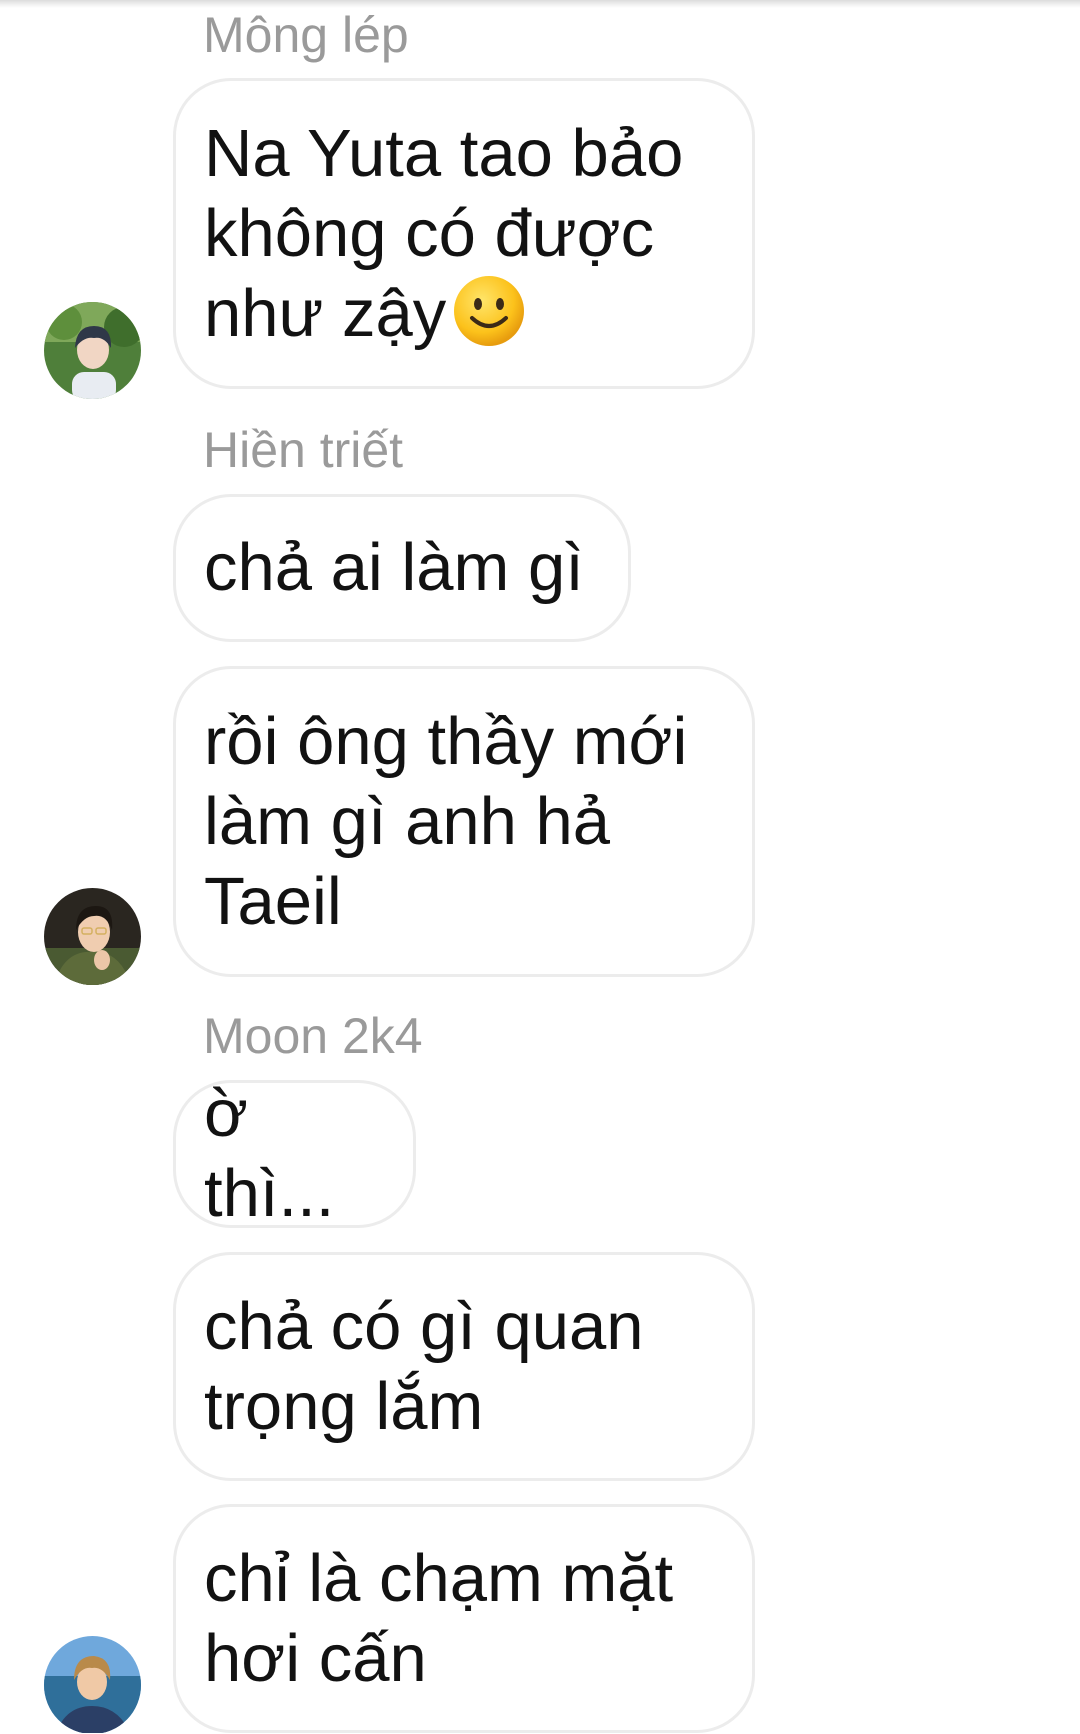  What do you see at coordinates (424, 1366) in the screenshot?
I see `message-text: chả có gì quan trọng lắm` at bounding box center [424, 1366].